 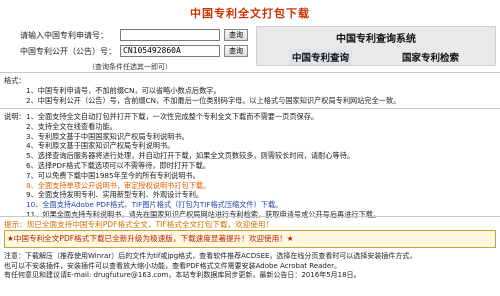 What do you see at coordinates (71, 126) in the screenshot?
I see `explain-item: 2、支持全文在线查看功能。` at bounding box center [71, 126].